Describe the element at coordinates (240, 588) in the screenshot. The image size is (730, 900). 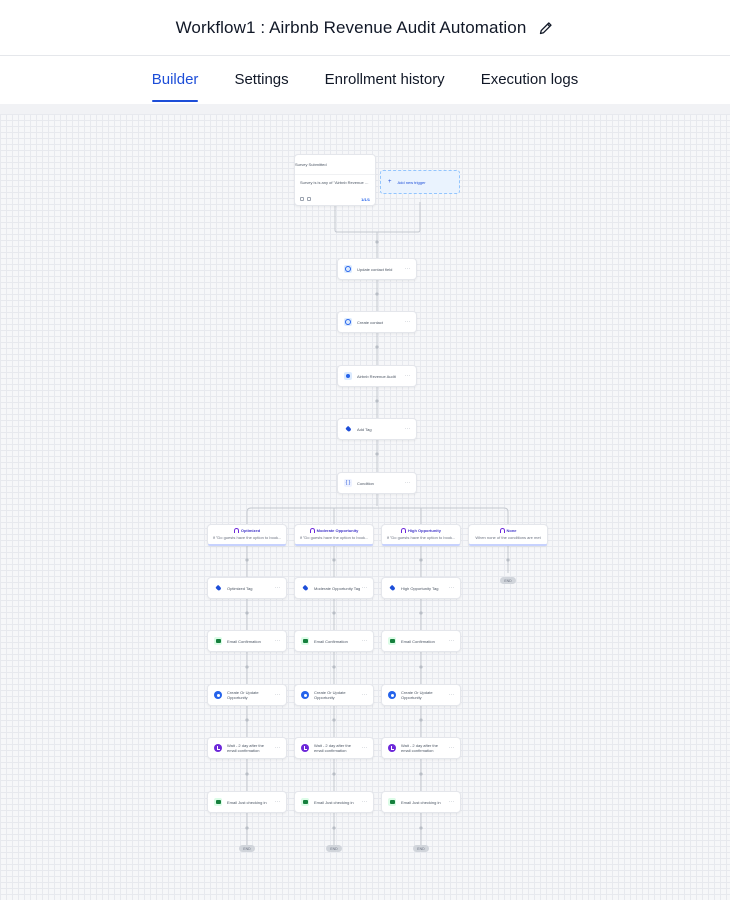
I see `step-label: Optimized Tag` at that location.